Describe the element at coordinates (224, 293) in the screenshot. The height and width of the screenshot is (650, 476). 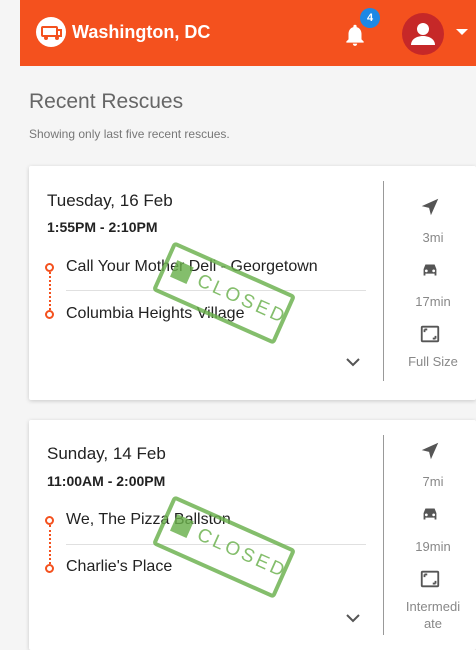
I see `closed-stamp: CLOSED` at that location.